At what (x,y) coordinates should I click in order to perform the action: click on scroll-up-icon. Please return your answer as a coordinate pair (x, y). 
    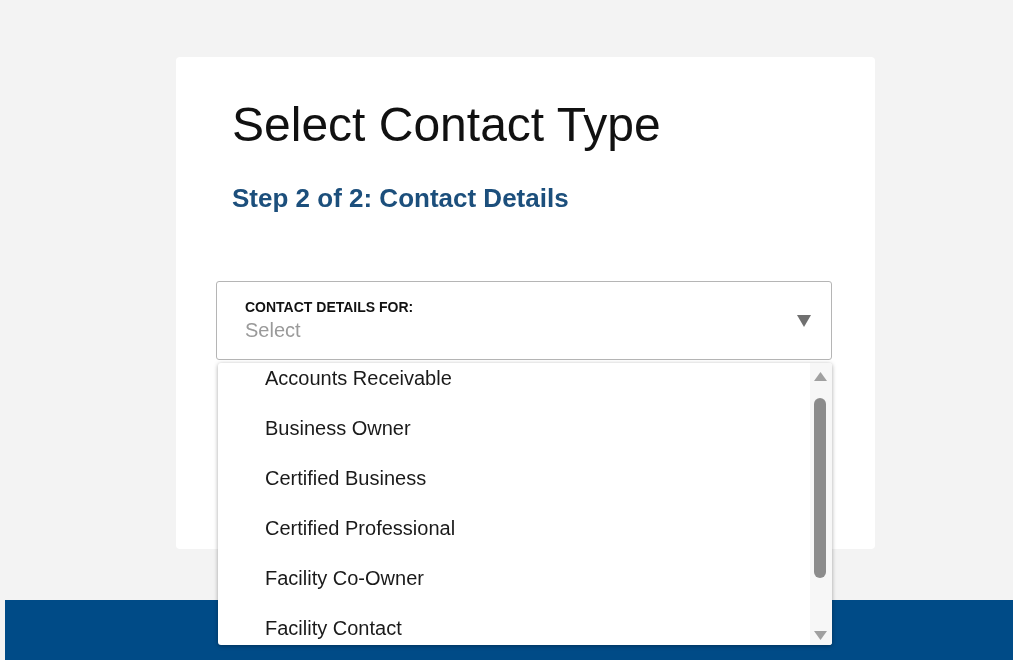
    Looking at the image, I should click on (820, 376).